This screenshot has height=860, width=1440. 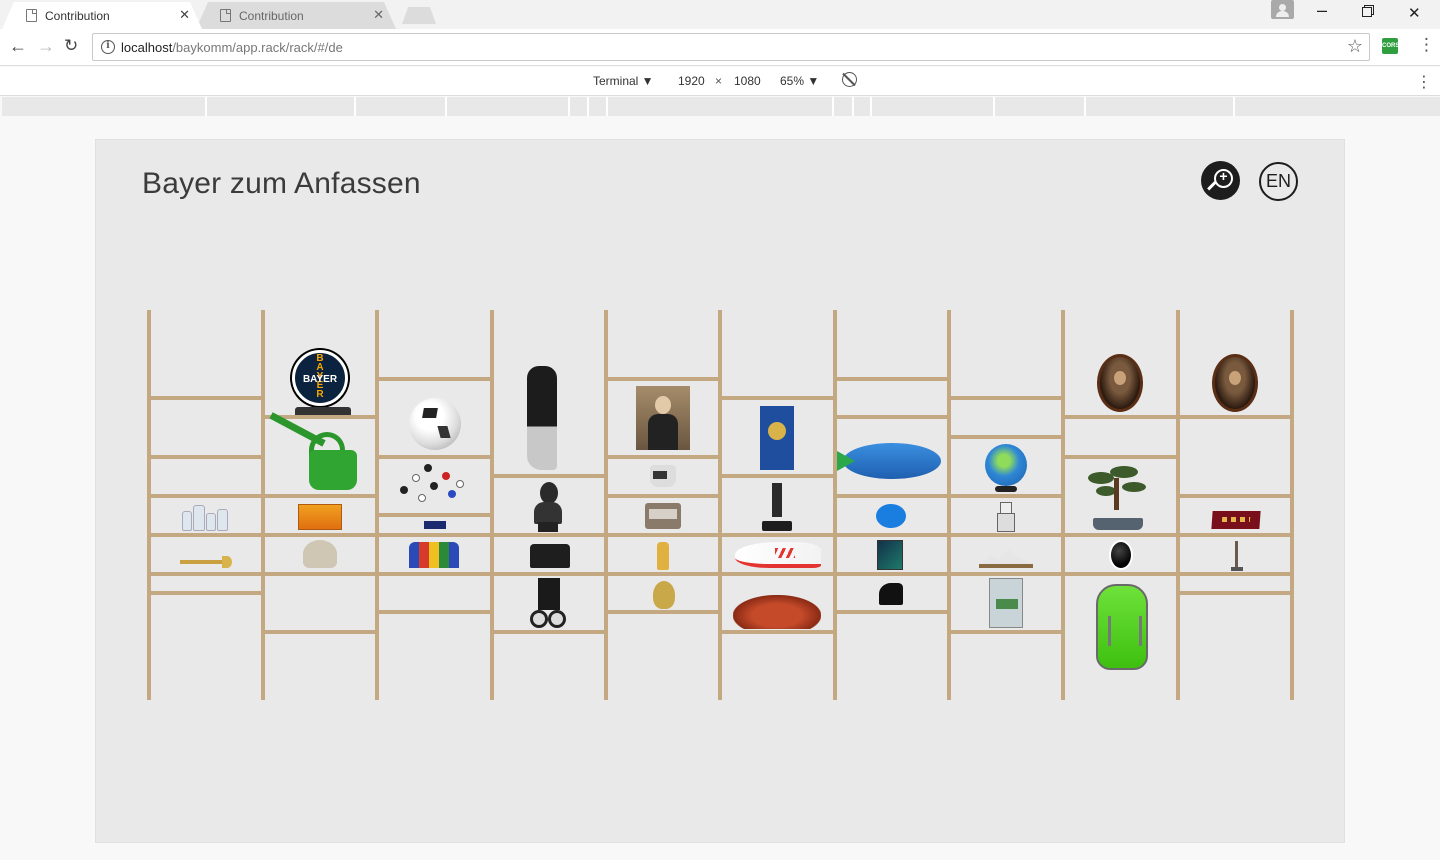 I want to click on tab-label: Contribution, so click(x=77, y=16).